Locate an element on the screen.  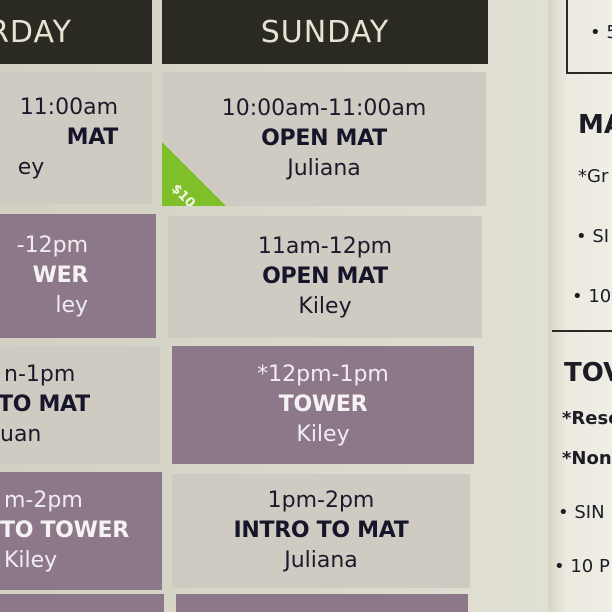
slot-class: INTRO TO MAT is located at coordinates (321, 530).